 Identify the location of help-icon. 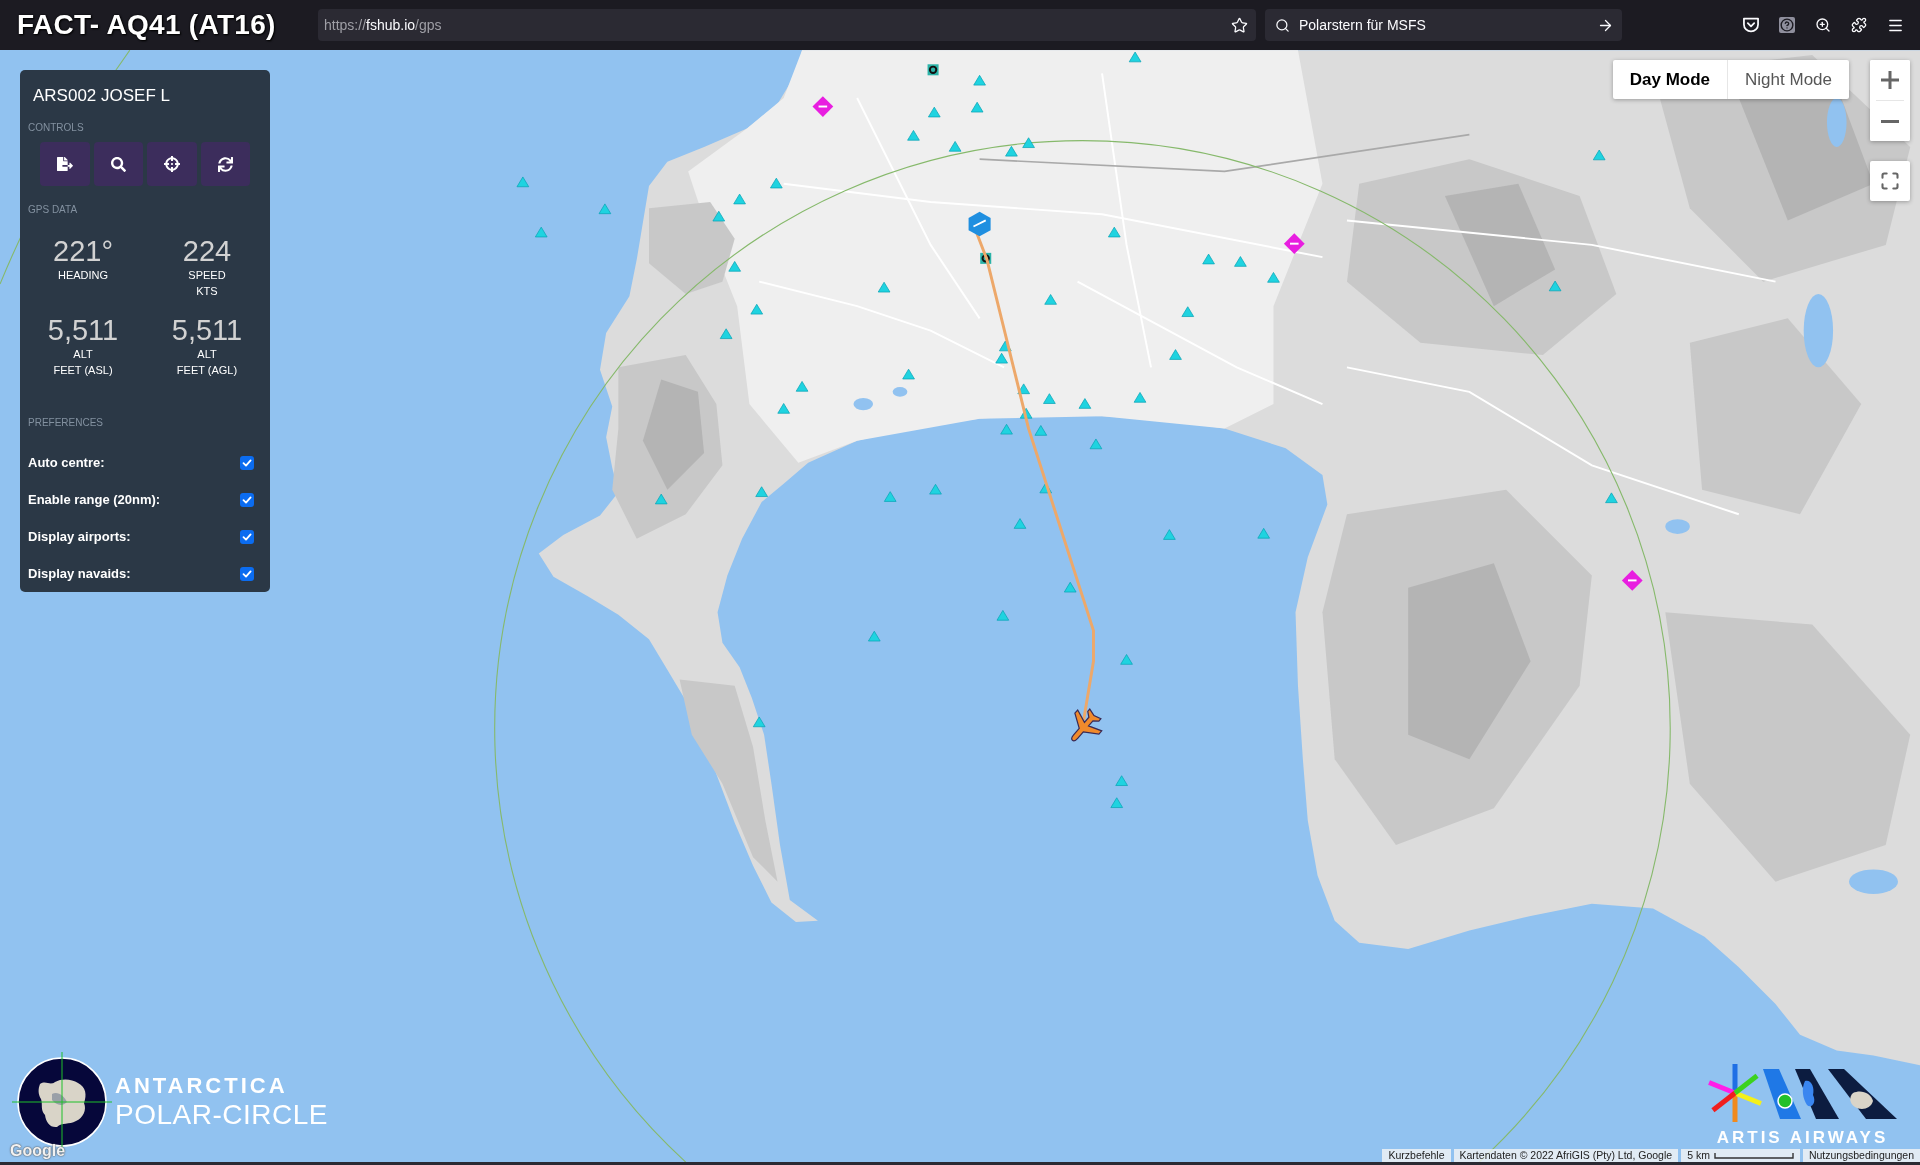
(1787, 25).